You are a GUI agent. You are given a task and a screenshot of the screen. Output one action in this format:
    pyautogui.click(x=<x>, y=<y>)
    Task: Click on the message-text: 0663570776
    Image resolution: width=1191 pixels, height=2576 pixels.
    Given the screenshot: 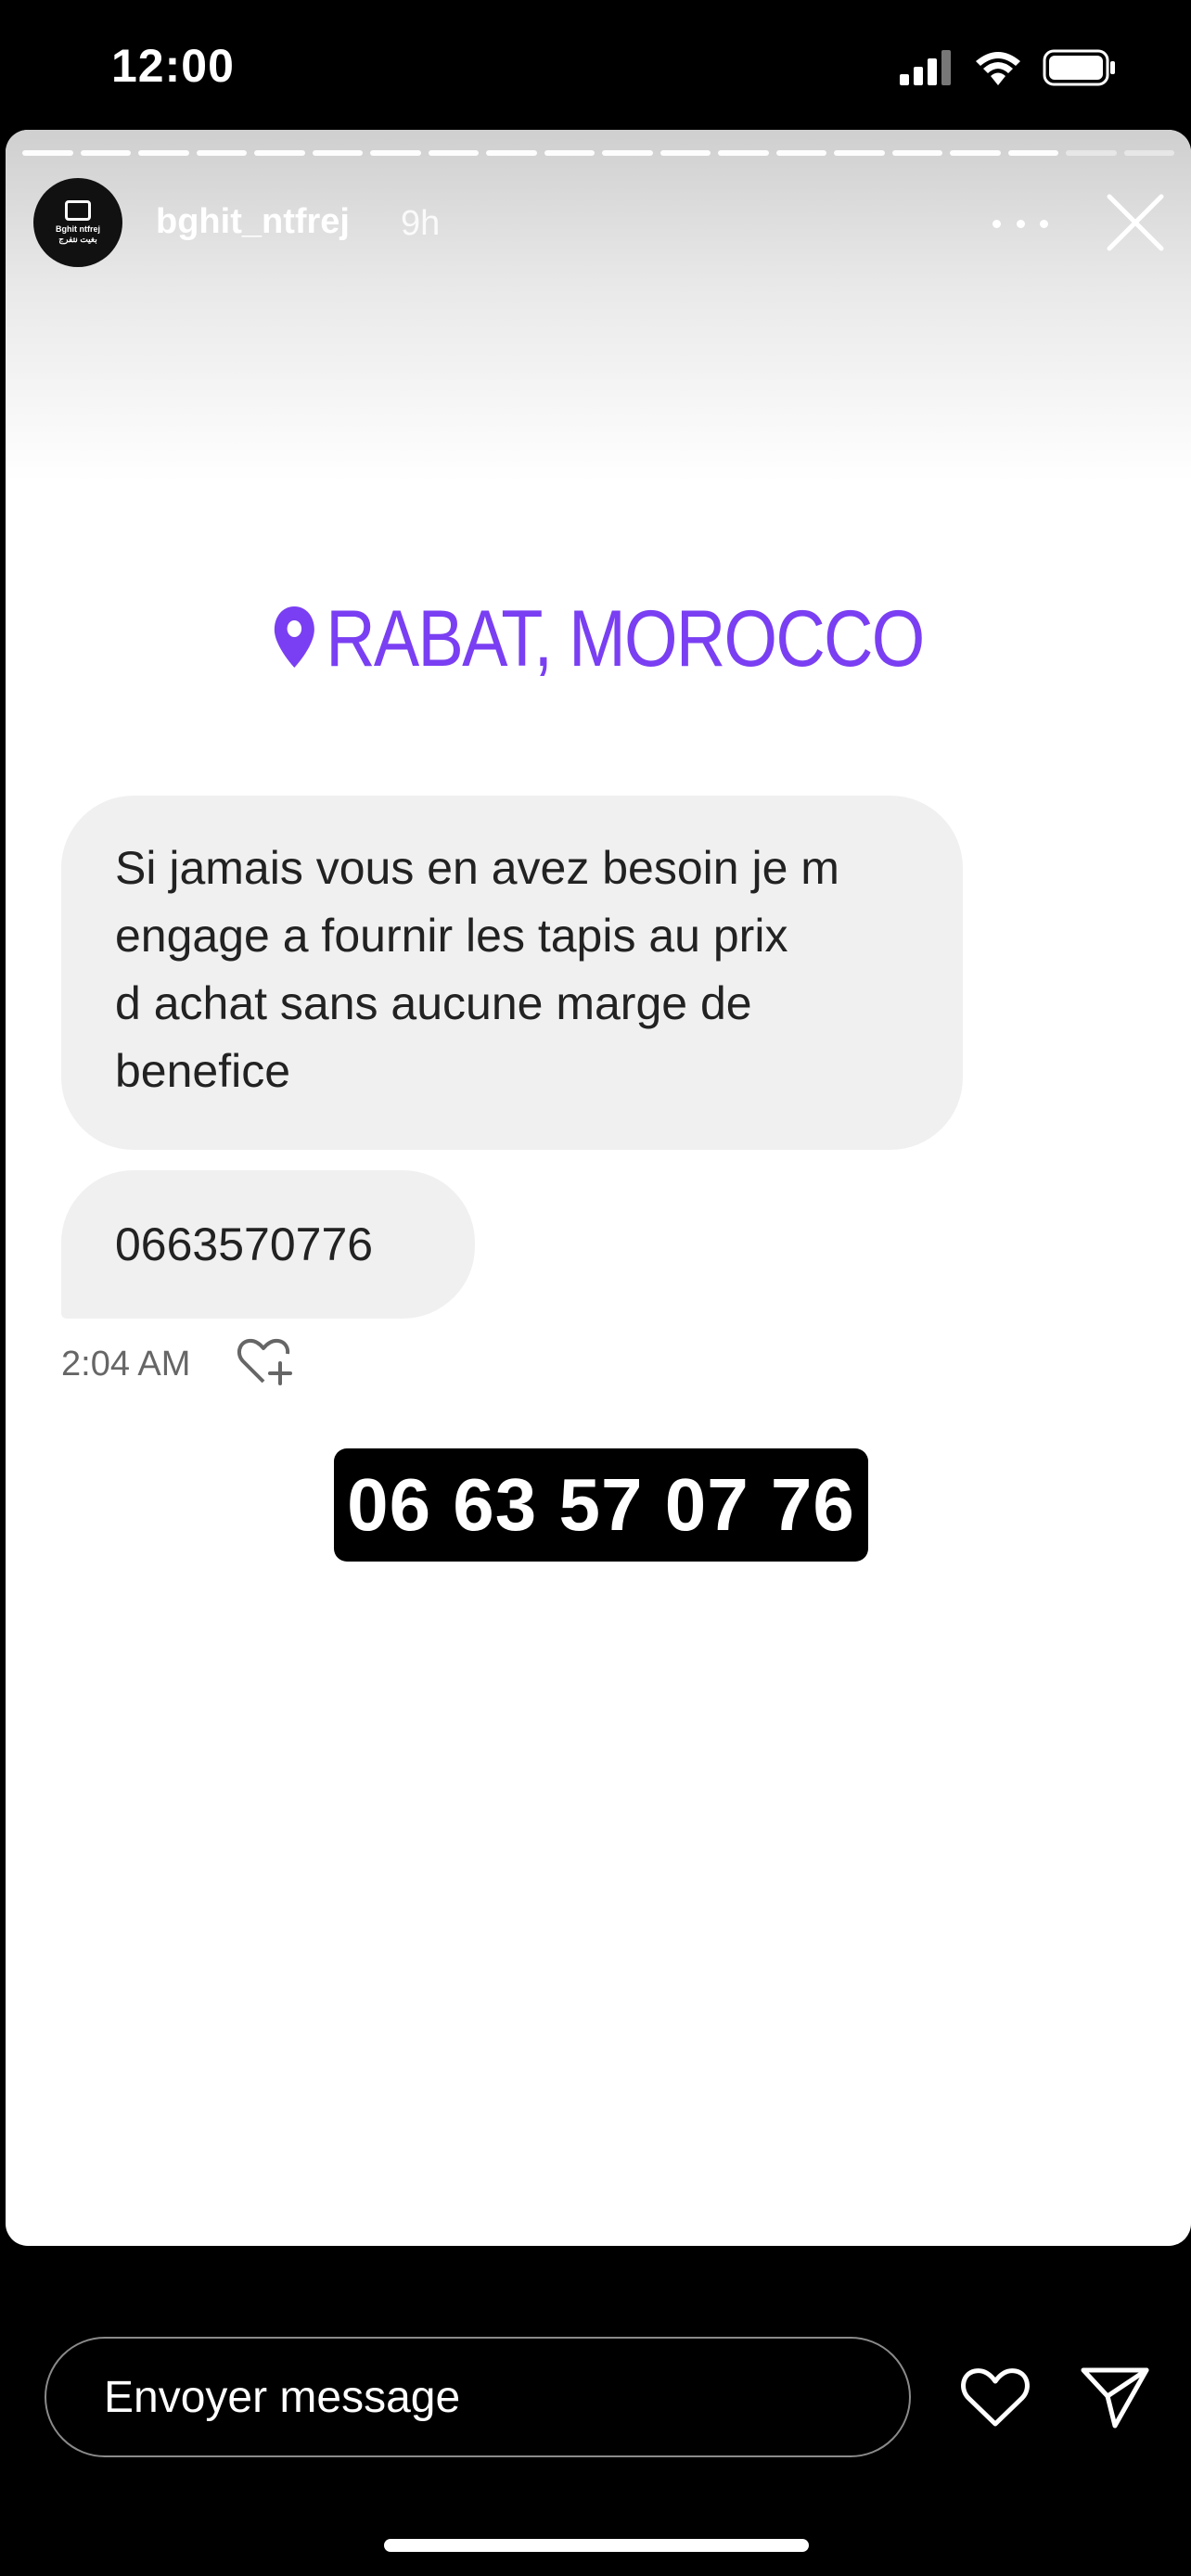 What is the action you would take?
    pyautogui.click(x=245, y=1244)
    